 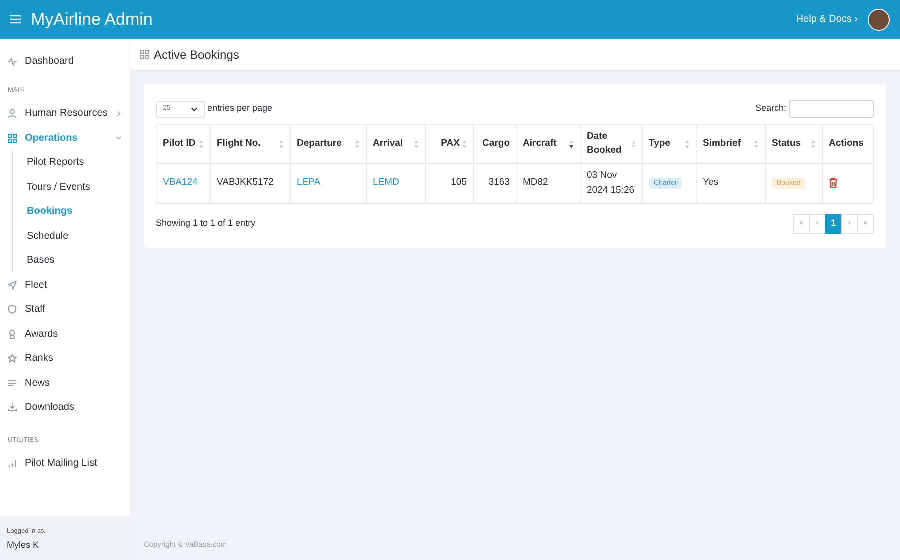 What do you see at coordinates (65, 113) in the screenshot?
I see `sidebar-item: Human Resources` at bounding box center [65, 113].